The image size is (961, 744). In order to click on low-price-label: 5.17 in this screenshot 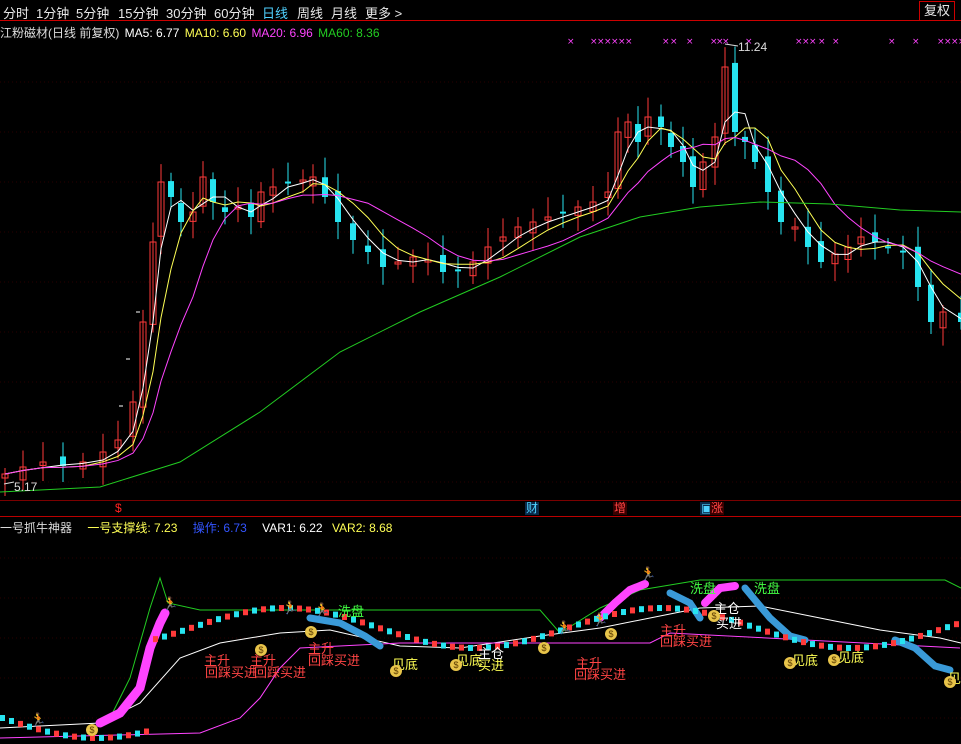, I will do `click(26, 487)`.